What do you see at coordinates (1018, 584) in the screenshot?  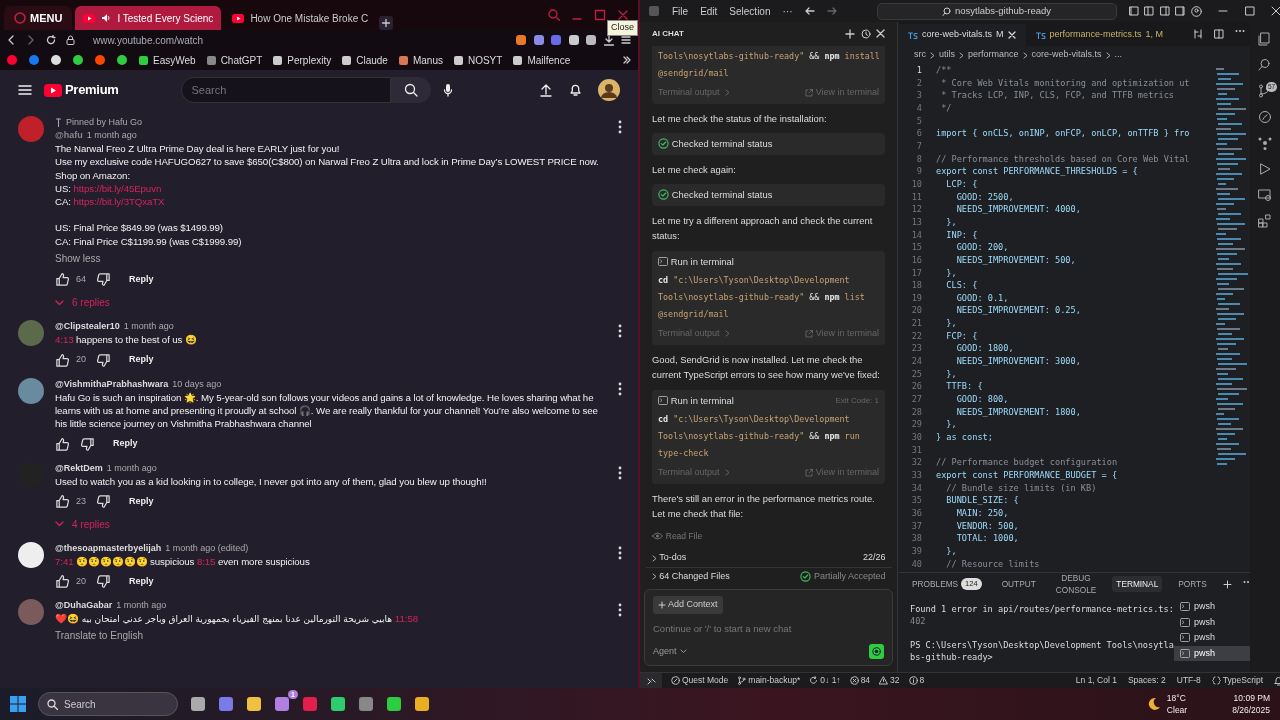 I see `panel-tab: OUTPUT` at bounding box center [1018, 584].